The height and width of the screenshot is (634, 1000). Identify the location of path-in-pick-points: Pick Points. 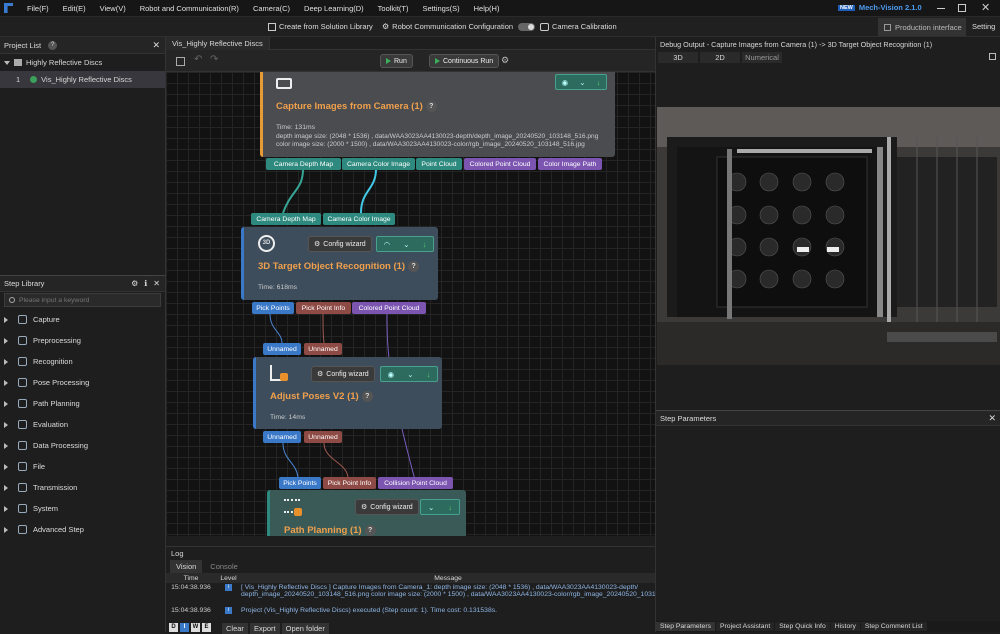
(300, 483).